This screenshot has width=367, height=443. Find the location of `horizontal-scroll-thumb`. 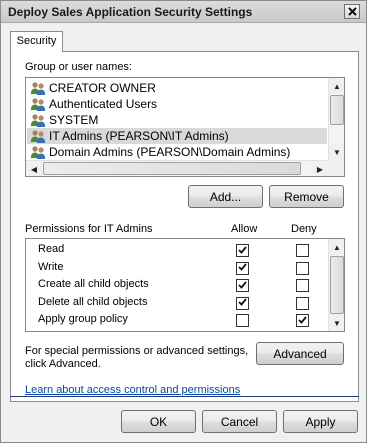

horizontal-scroll-thumb is located at coordinates (172, 168).